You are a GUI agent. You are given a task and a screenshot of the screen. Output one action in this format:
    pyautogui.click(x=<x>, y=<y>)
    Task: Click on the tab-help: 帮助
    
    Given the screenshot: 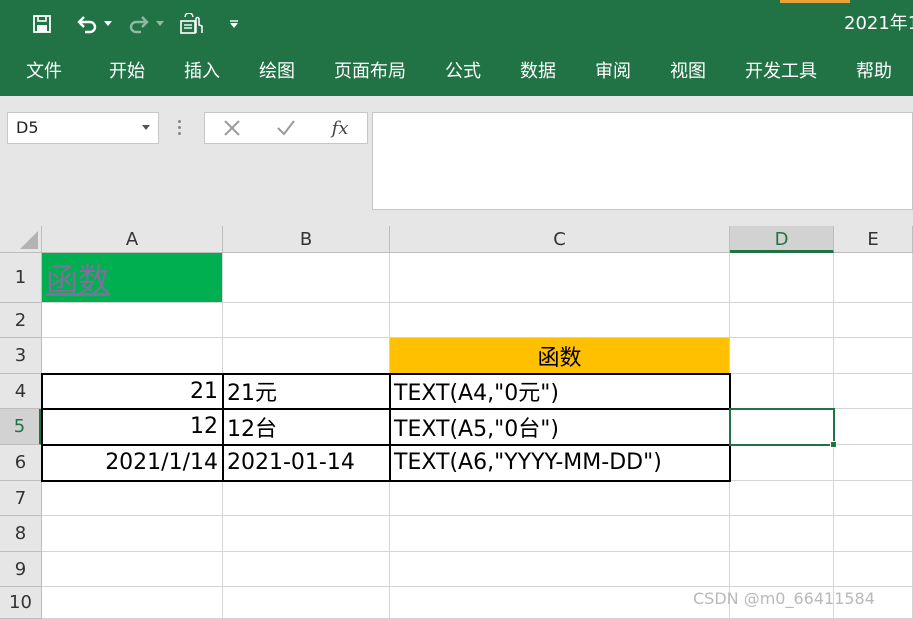 What is the action you would take?
    pyautogui.click(x=874, y=72)
    